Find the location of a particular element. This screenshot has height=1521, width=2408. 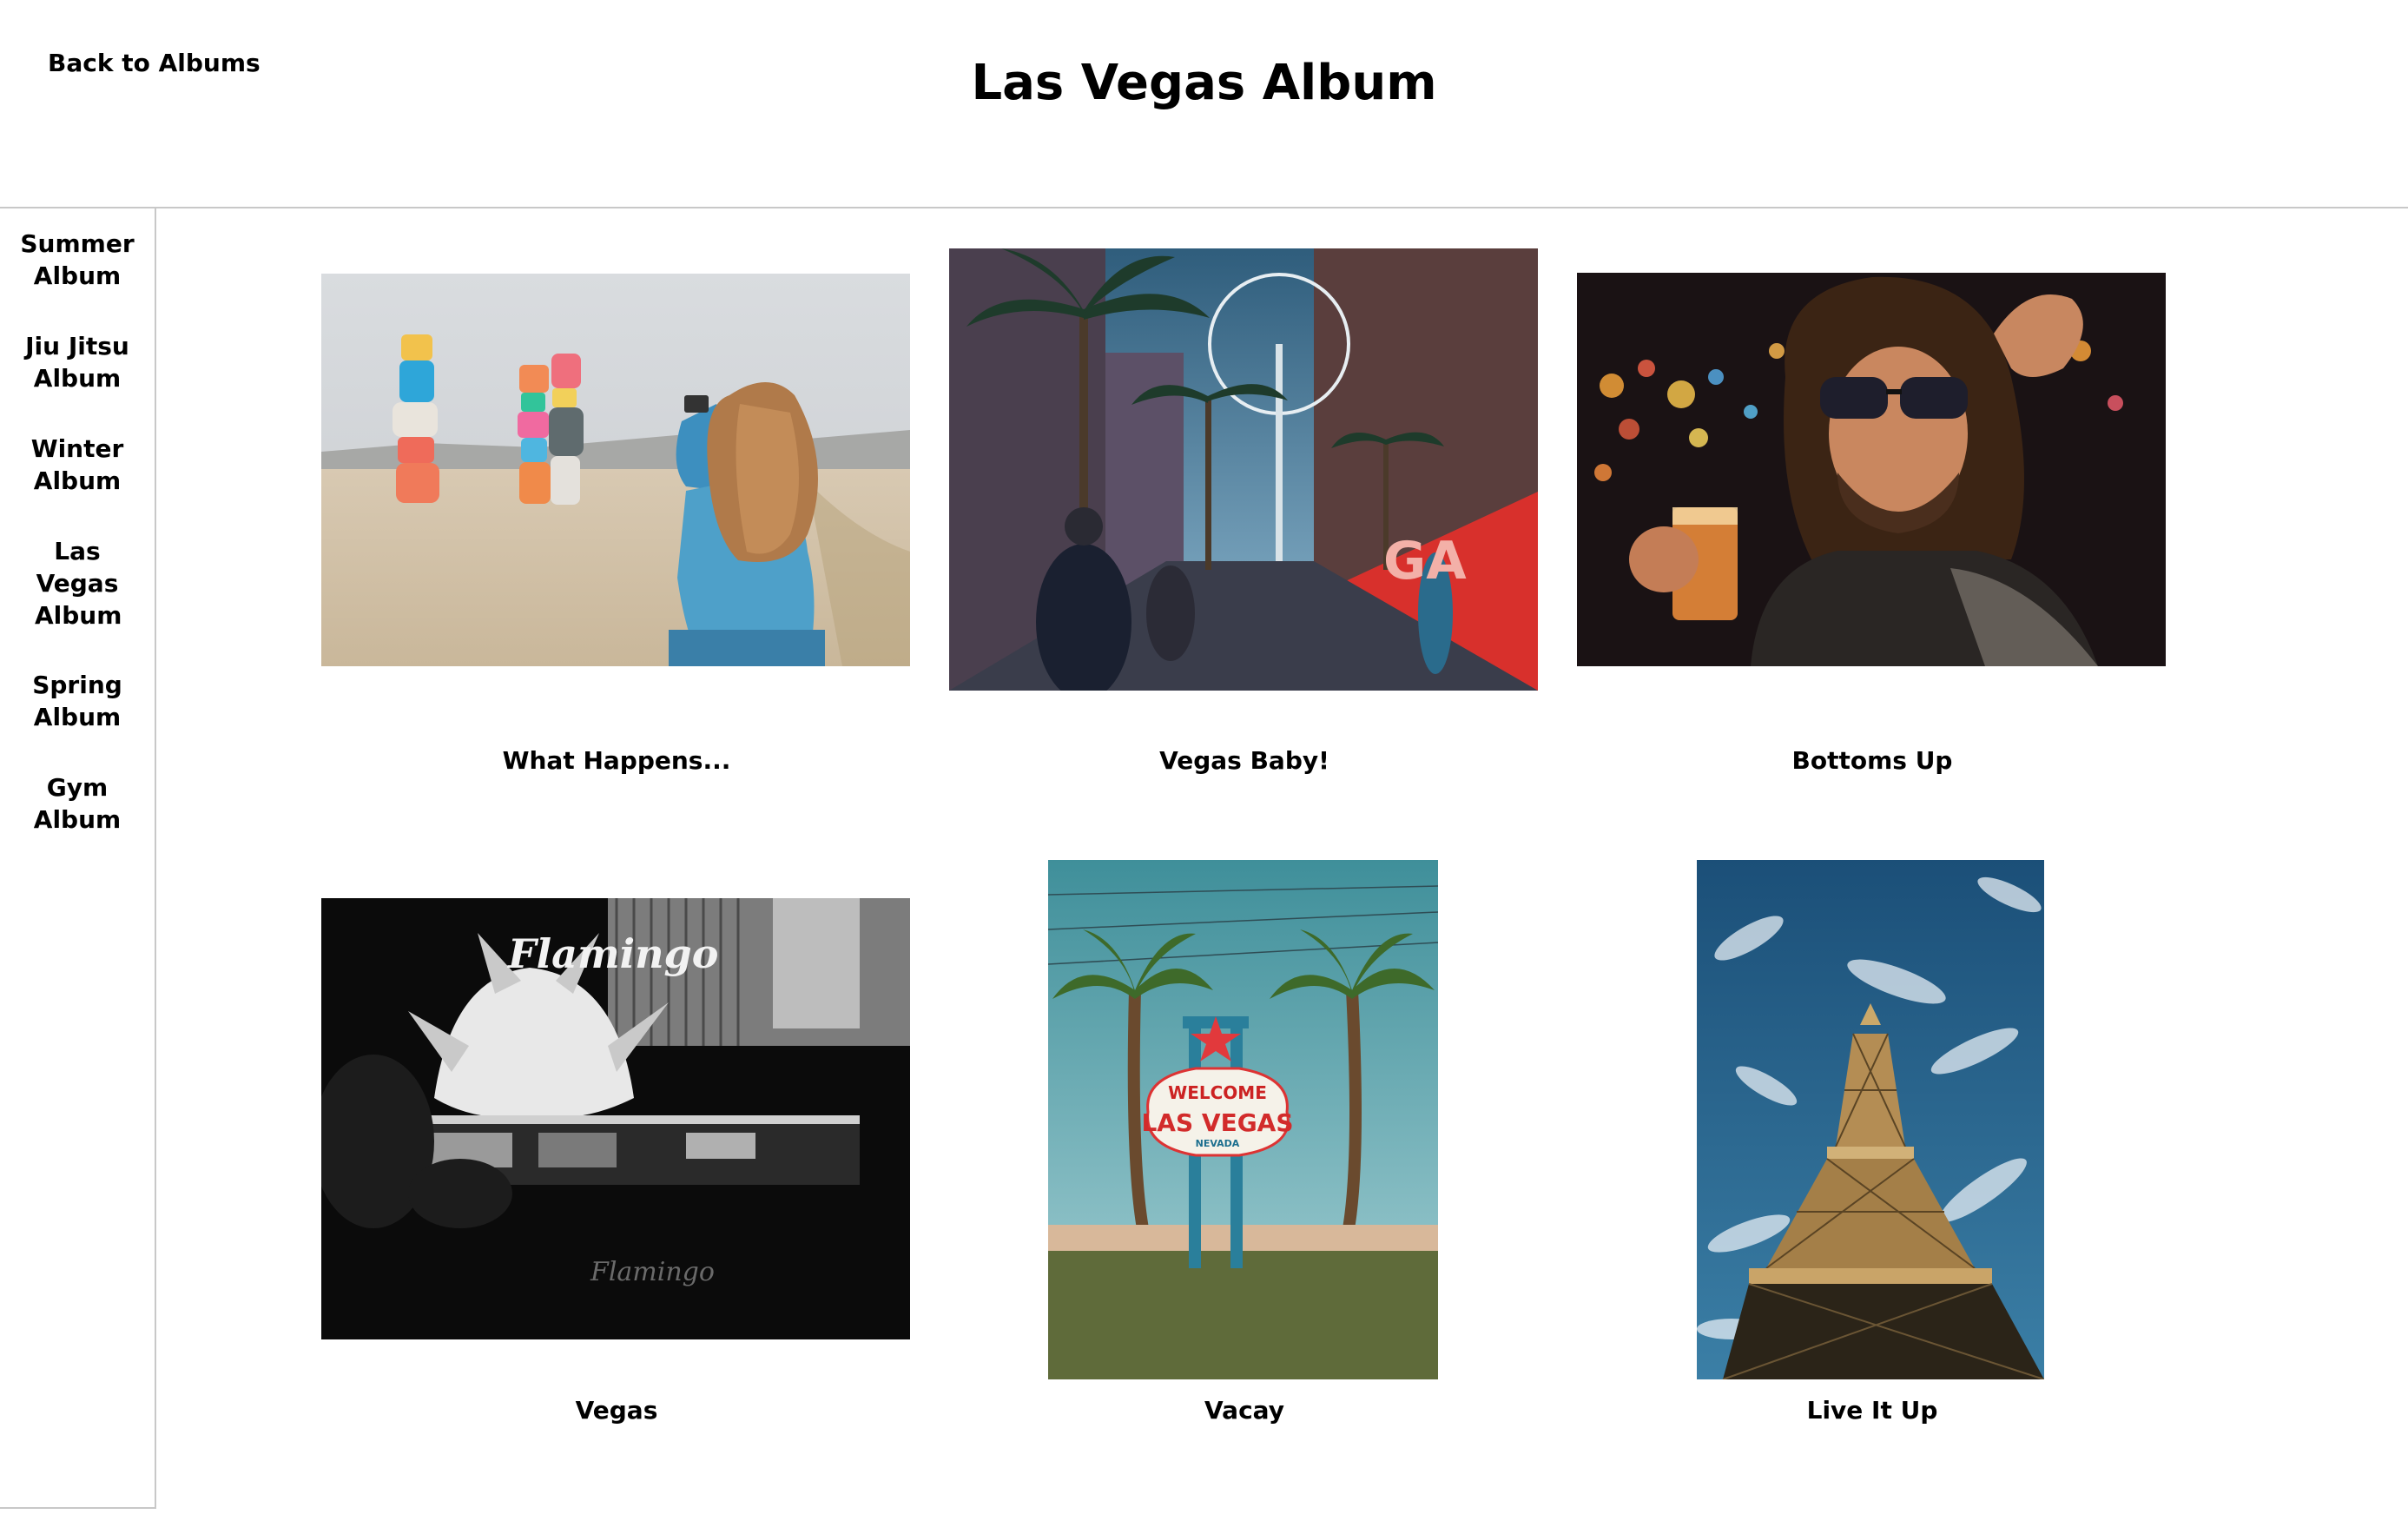

photo-caption: Vegas Baby! is located at coordinates (1244, 760).